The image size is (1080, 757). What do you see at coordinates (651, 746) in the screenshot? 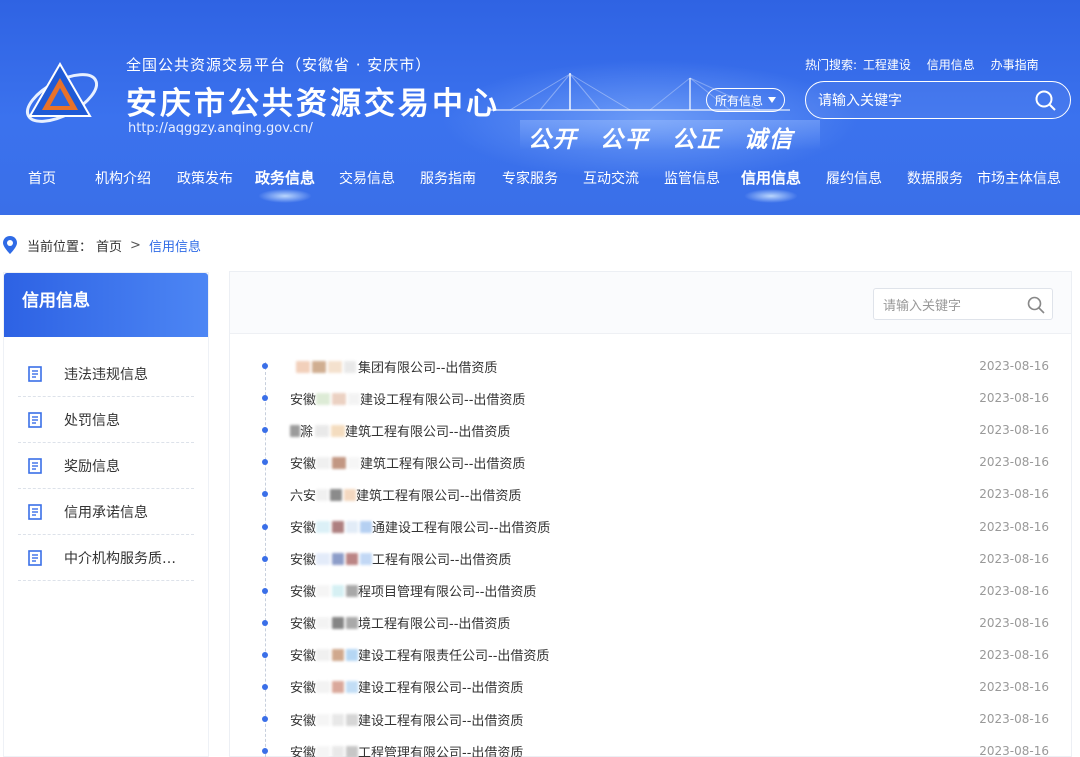
I see `list-item: 安徽 工程管理有限公司--出借资质 2023-08-16` at bounding box center [651, 746].